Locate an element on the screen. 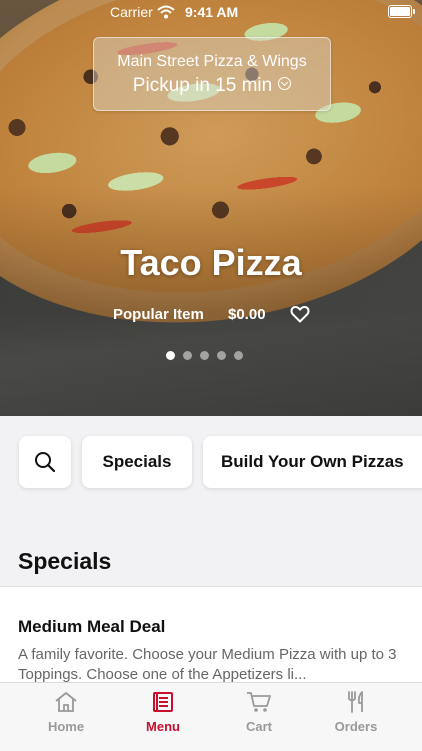  tab-cart: Cart is located at coordinates (259, 712).